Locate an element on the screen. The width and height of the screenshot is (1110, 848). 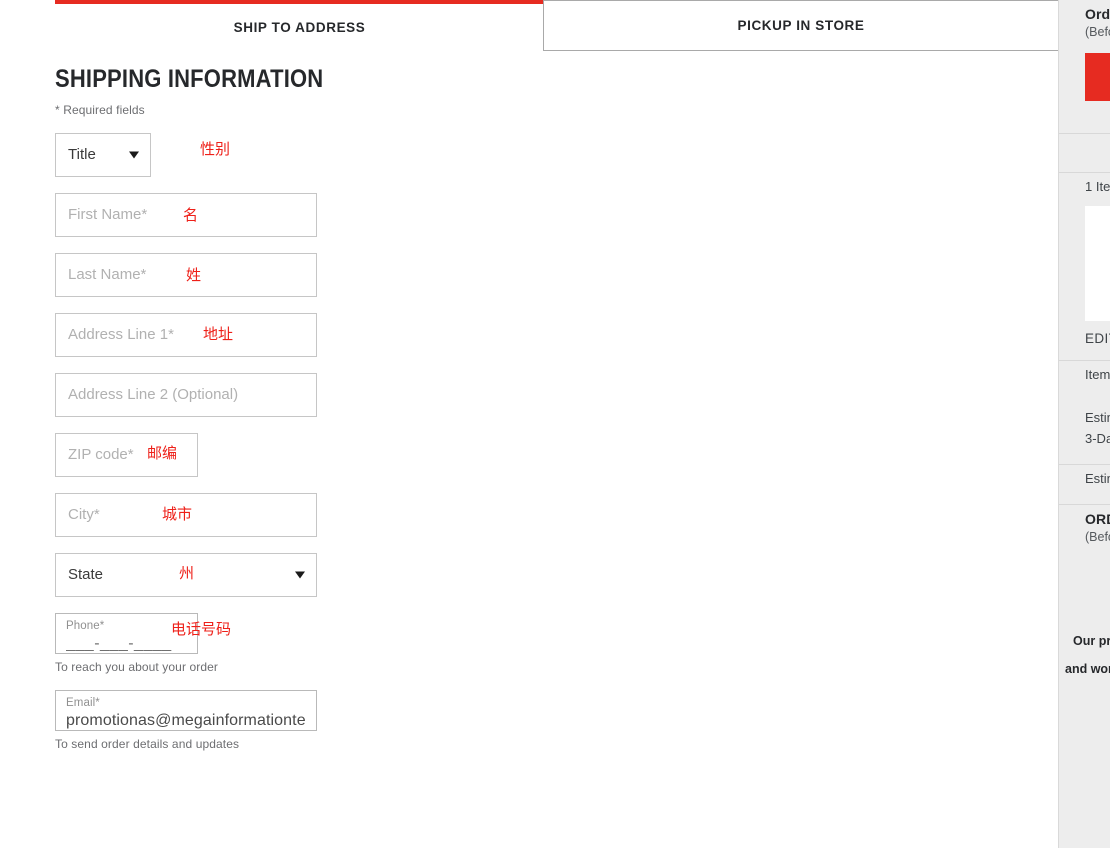
order-total-title: ORD is located at coordinates (1097, 519).